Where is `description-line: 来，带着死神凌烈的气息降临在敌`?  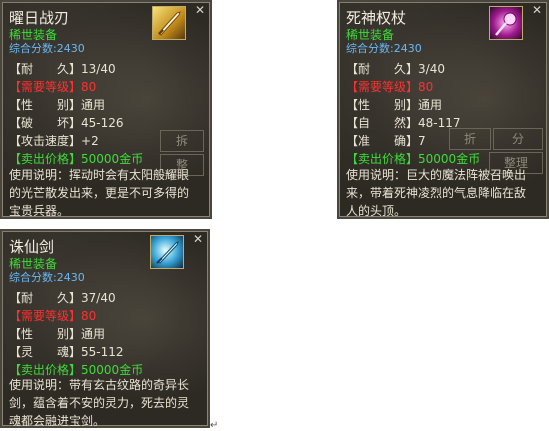 description-line: 来，带着死神凌烈的气息降临在敌 is located at coordinates (436, 193).